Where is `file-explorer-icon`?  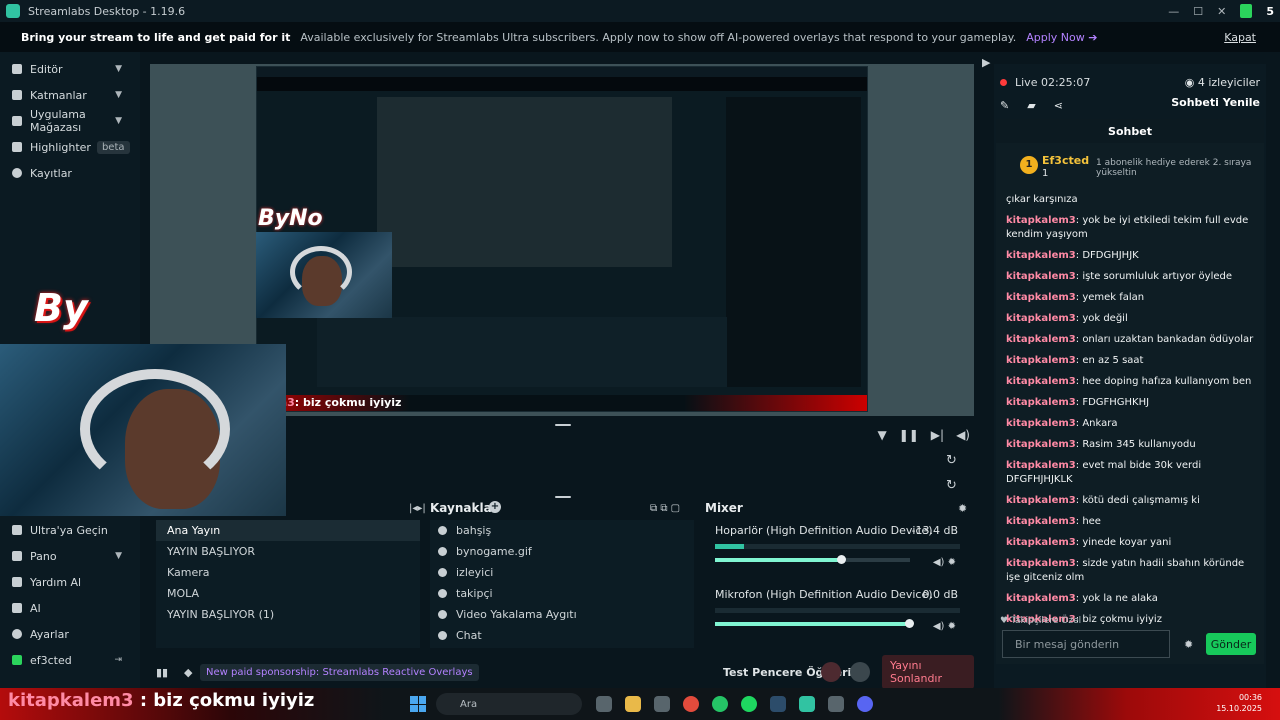 file-explorer-icon is located at coordinates (604, 704).